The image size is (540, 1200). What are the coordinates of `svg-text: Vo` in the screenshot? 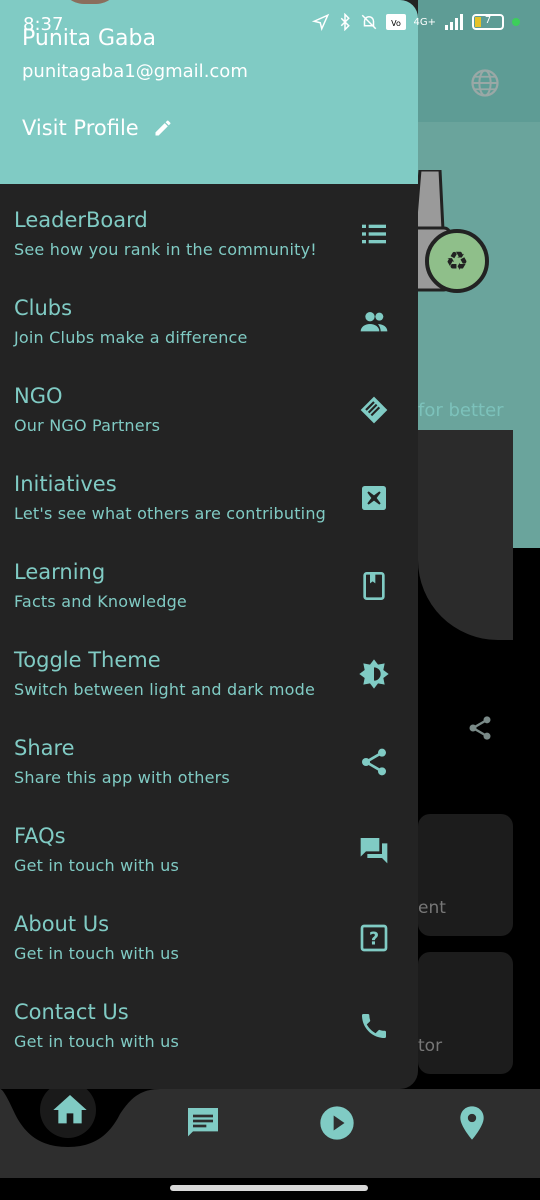 It's located at (396, 23).